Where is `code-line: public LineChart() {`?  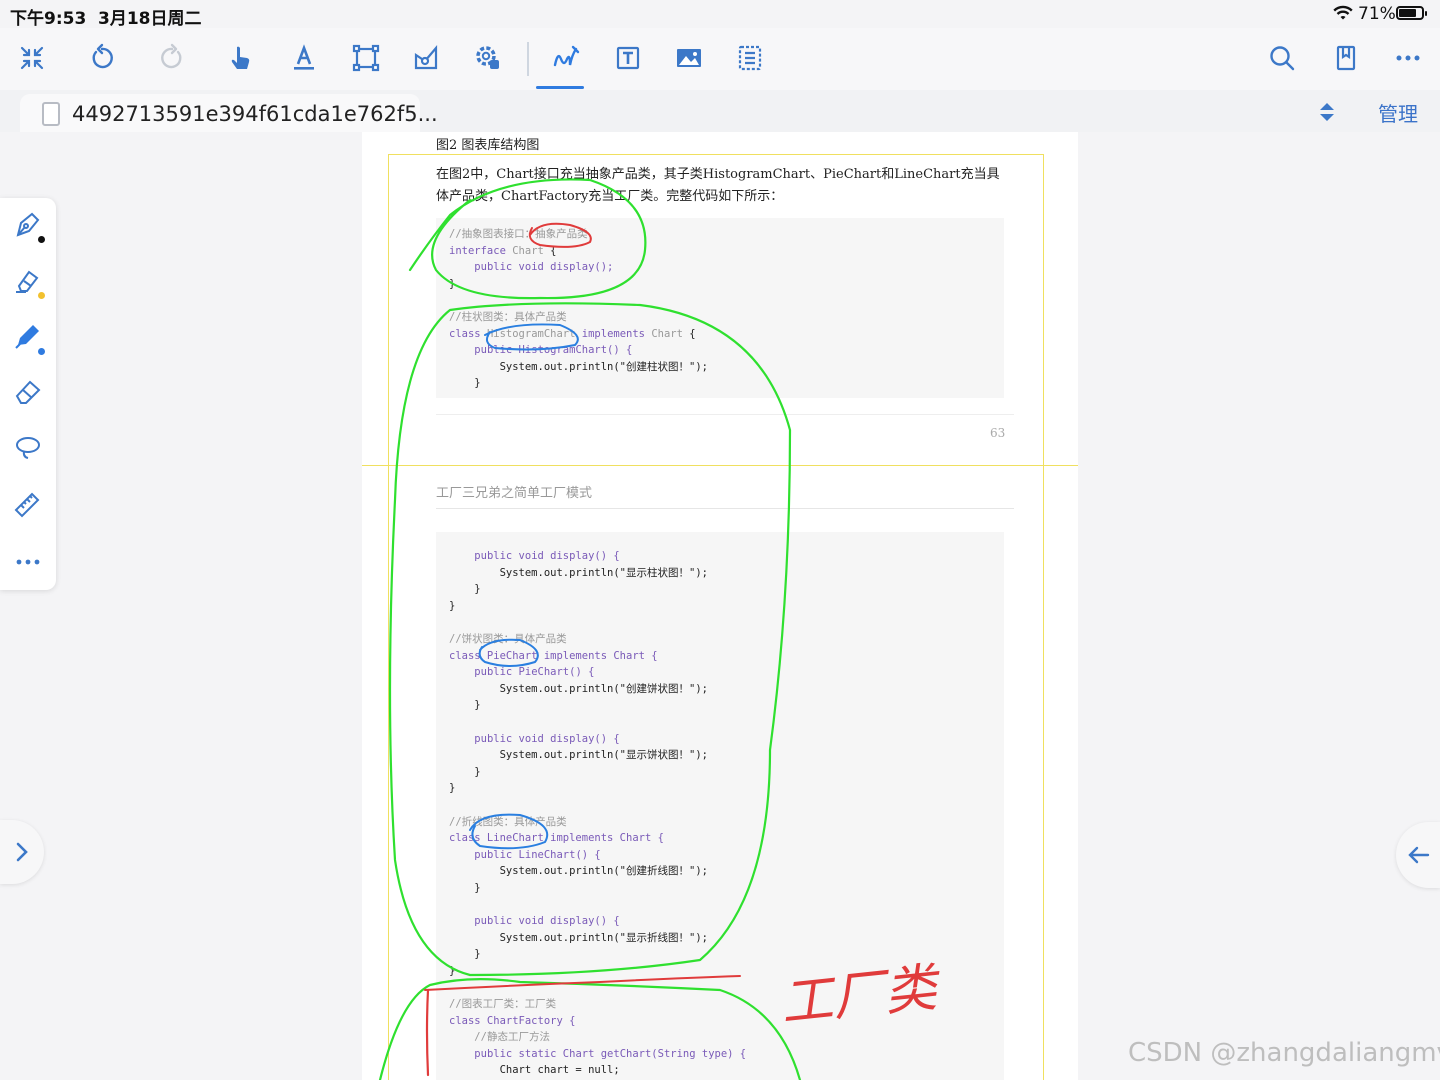
code-line: public LineChart() { is located at coordinates (537, 854).